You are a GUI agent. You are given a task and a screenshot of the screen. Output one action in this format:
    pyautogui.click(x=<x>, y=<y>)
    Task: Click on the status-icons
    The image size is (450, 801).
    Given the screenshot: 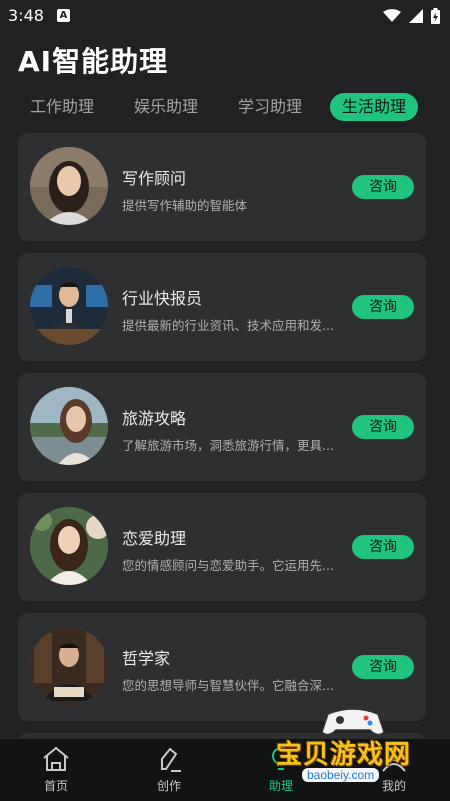 What is the action you would take?
    pyautogui.click(x=411, y=16)
    